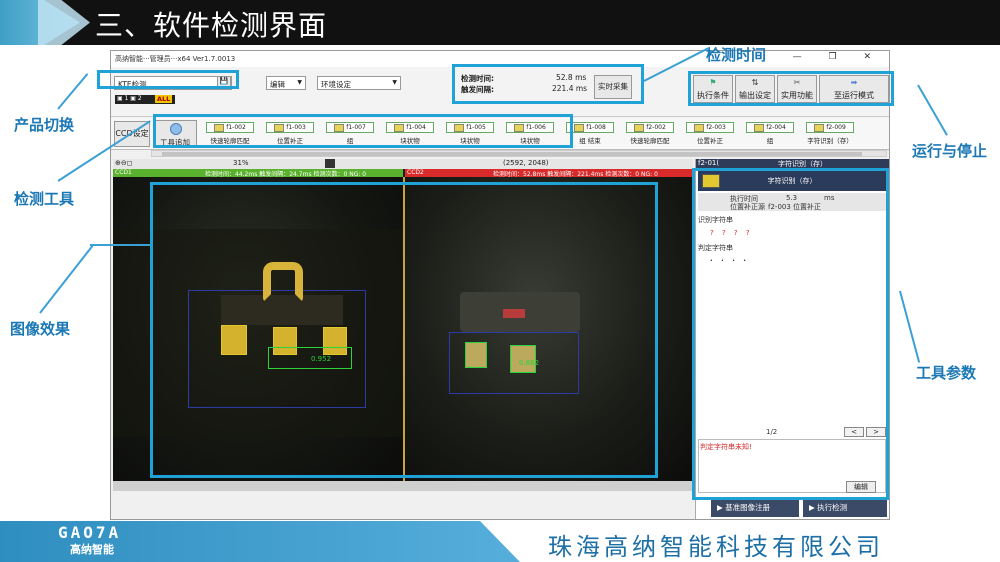 The image size is (1000, 562). I want to click on tool-id-text: f2-009, so click(836, 127).